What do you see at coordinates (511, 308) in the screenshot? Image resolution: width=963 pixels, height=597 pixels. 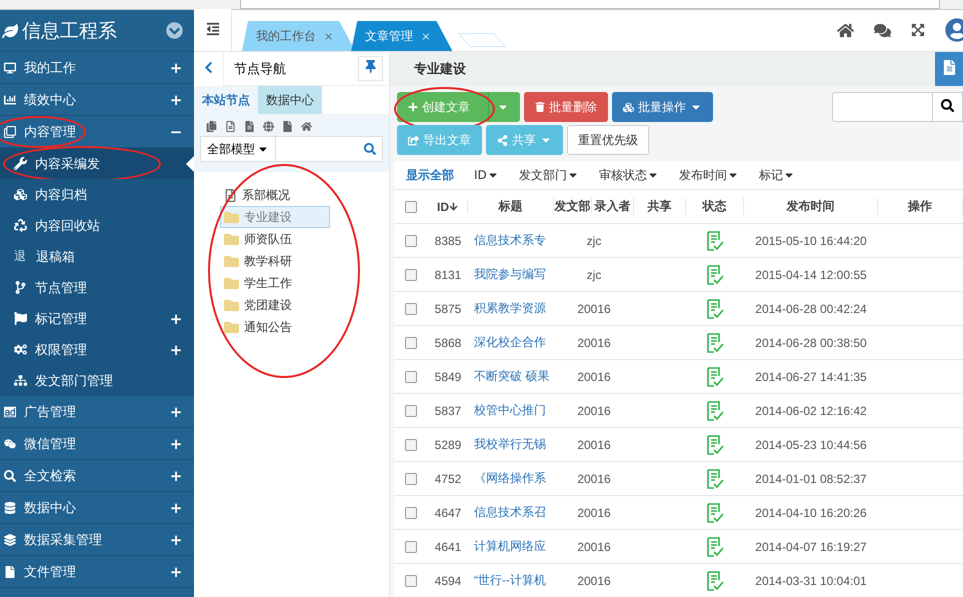 I see `title-link: 积累教学资源` at bounding box center [511, 308].